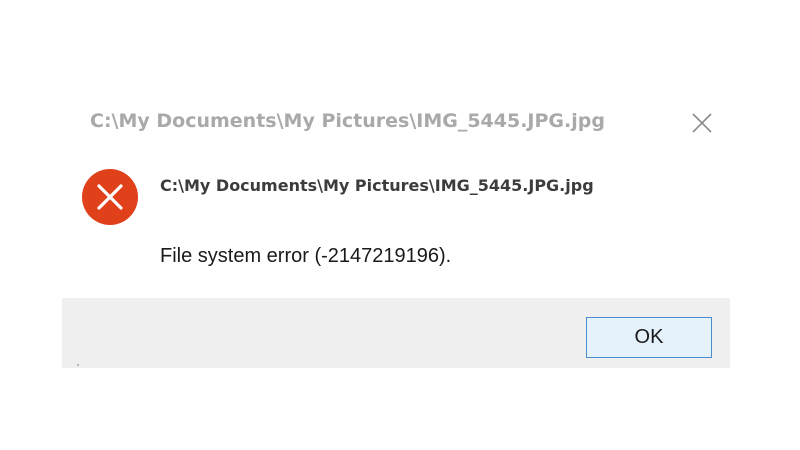 This screenshot has width=800, height=450. Describe the element at coordinates (306, 256) in the screenshot. I see `error-message: File system error (-2147219196).` at that location.